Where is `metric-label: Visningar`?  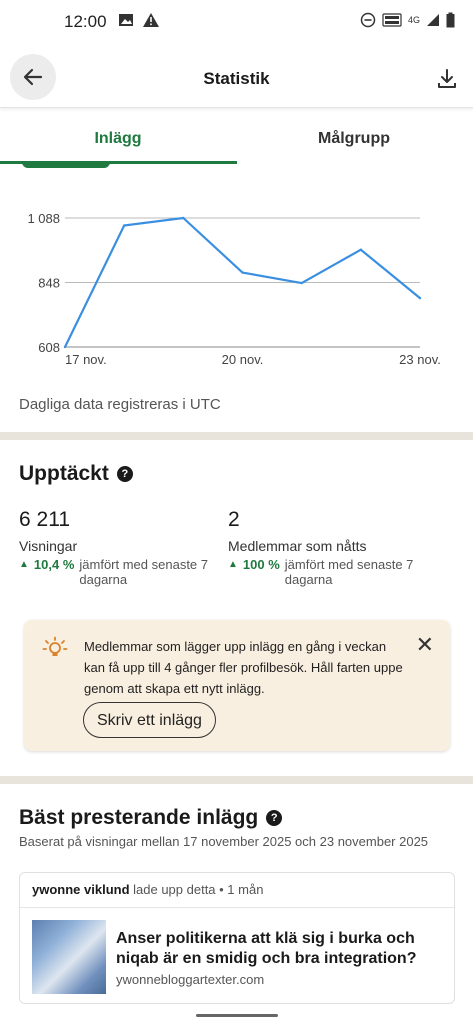
metric-label: Visningar is located at coordinates (48, 546).